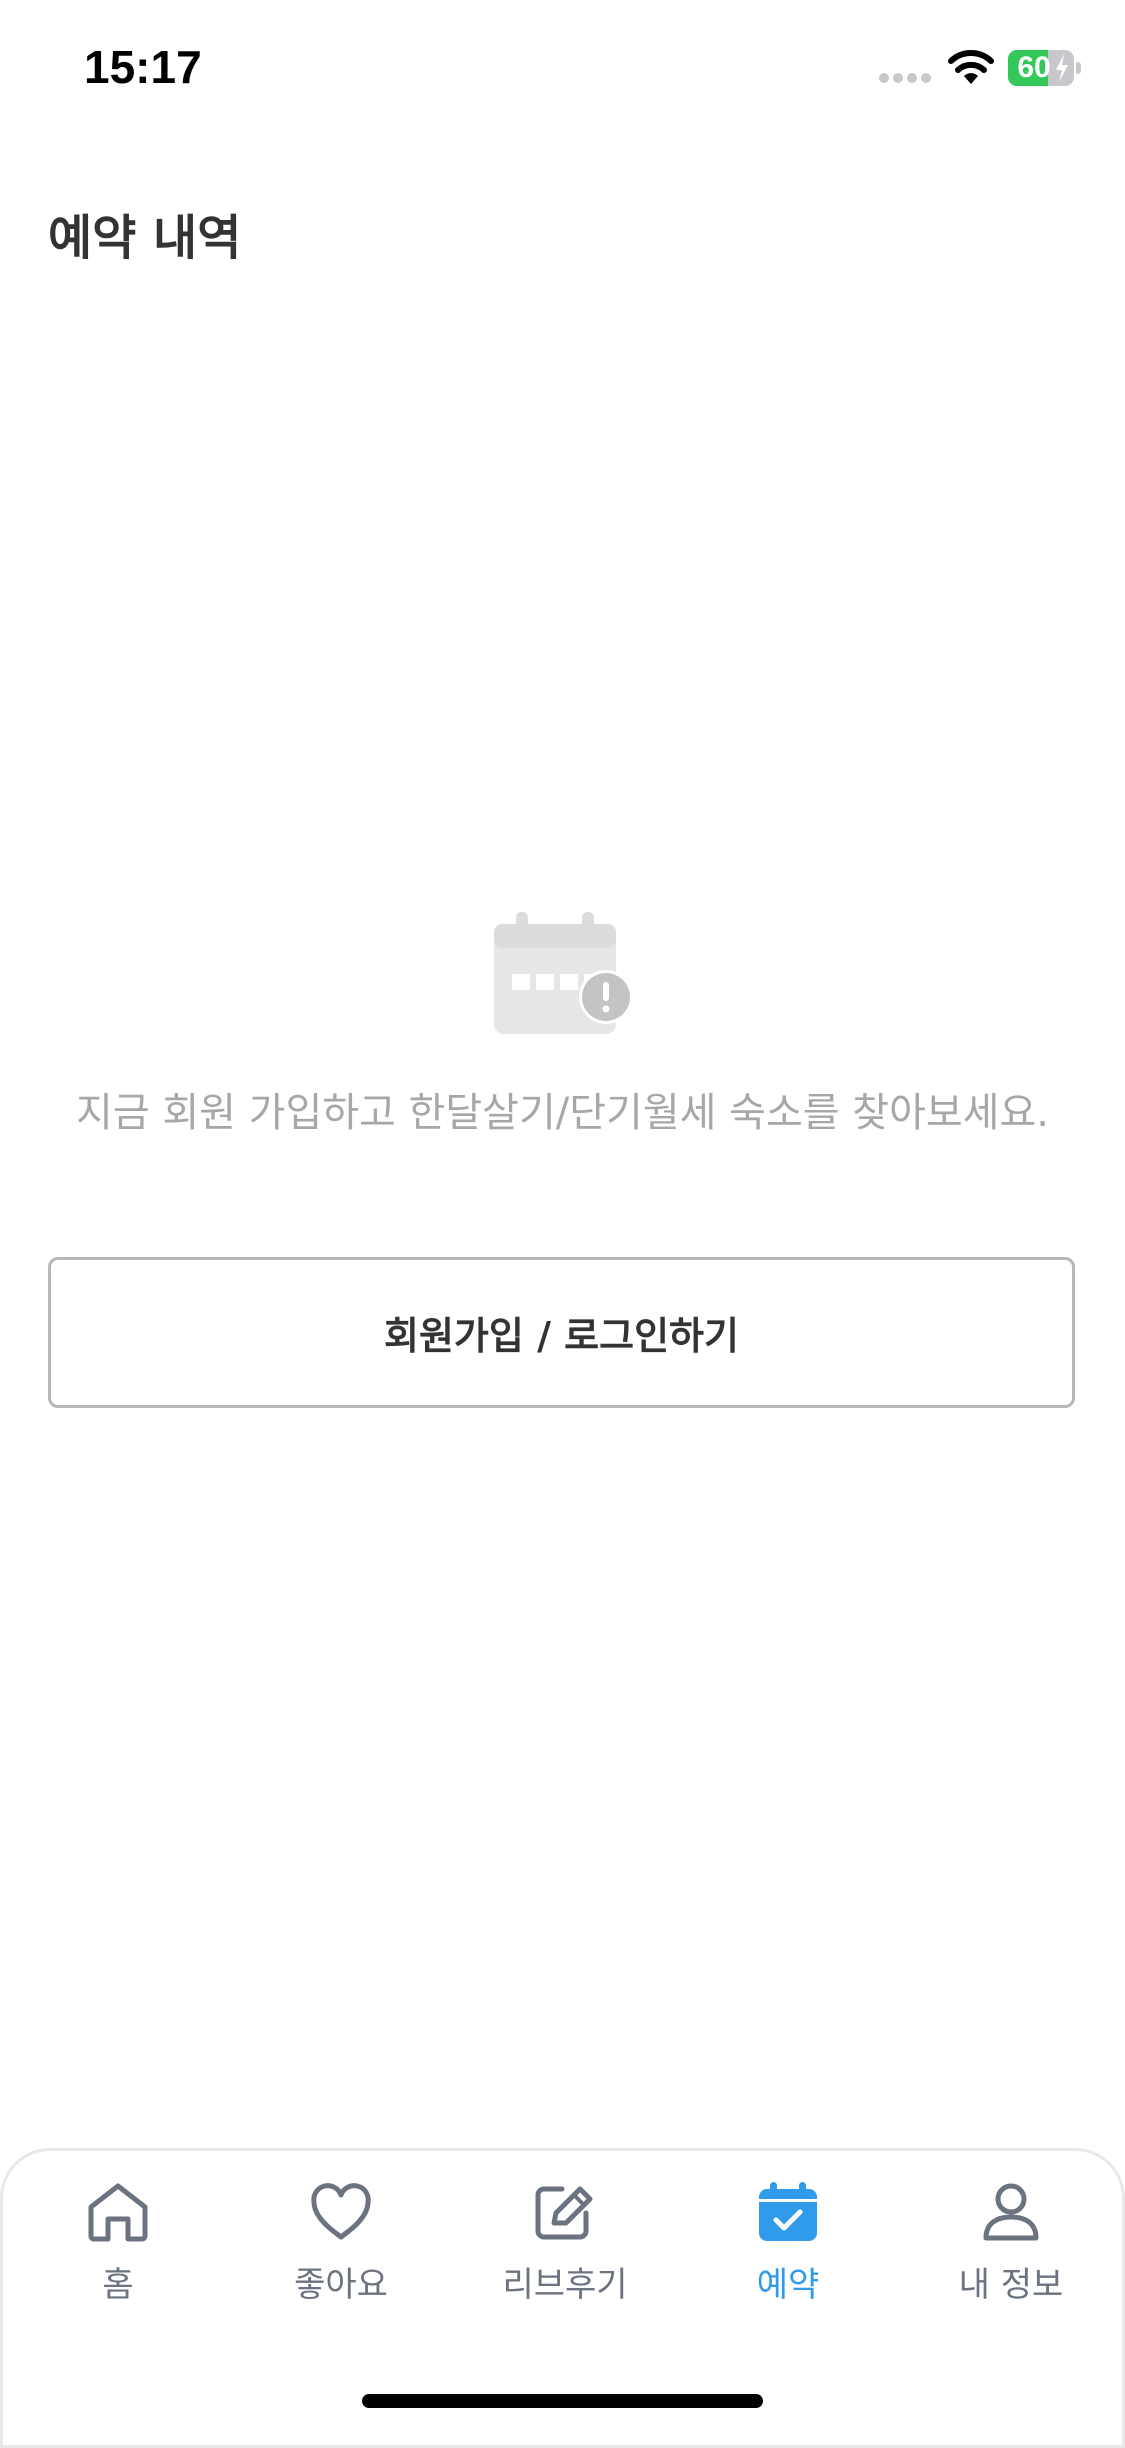  What do you see at coordinates (1011, 2256) in the screenshot?
I see `tab-my-info: 내 정보` at bounding box center [1011, 2256].